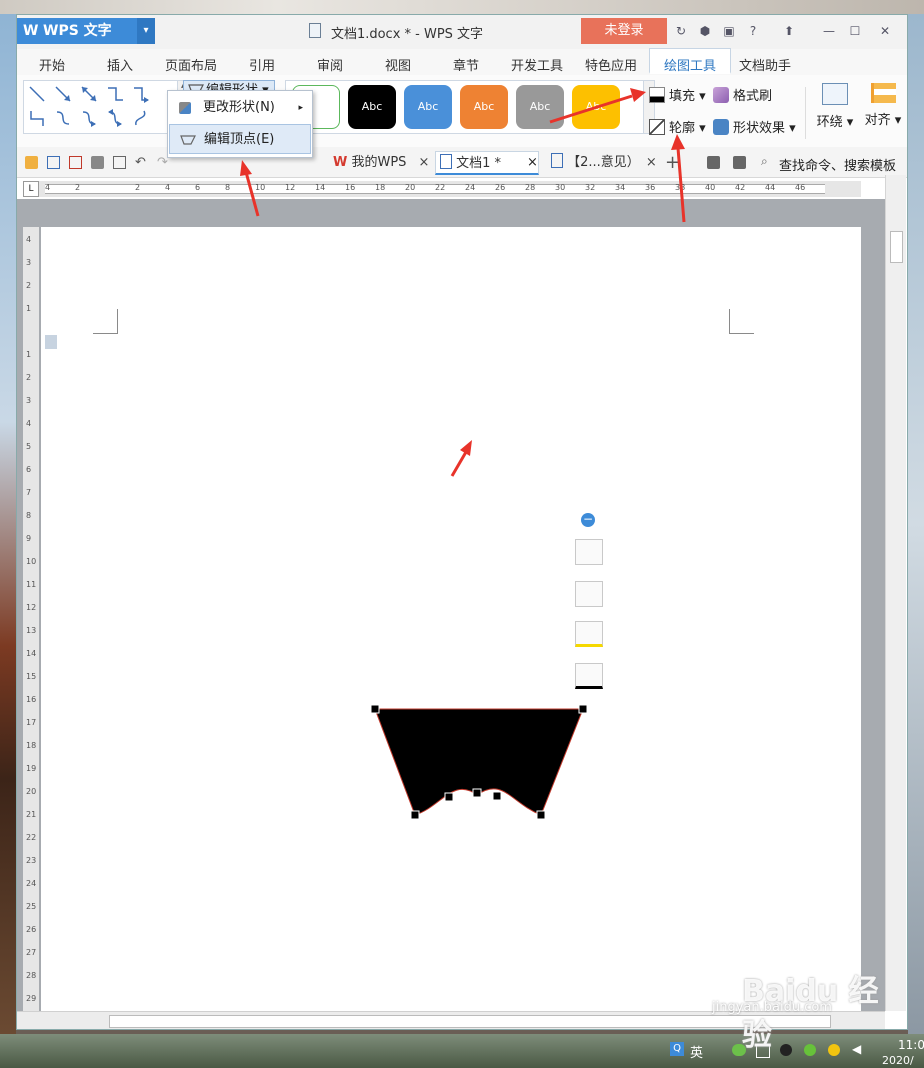  What do you see at coordinates (37, 118) in the screenshot?
I see `elbow-double-arrow-icon` at bounding box center [37, 118].